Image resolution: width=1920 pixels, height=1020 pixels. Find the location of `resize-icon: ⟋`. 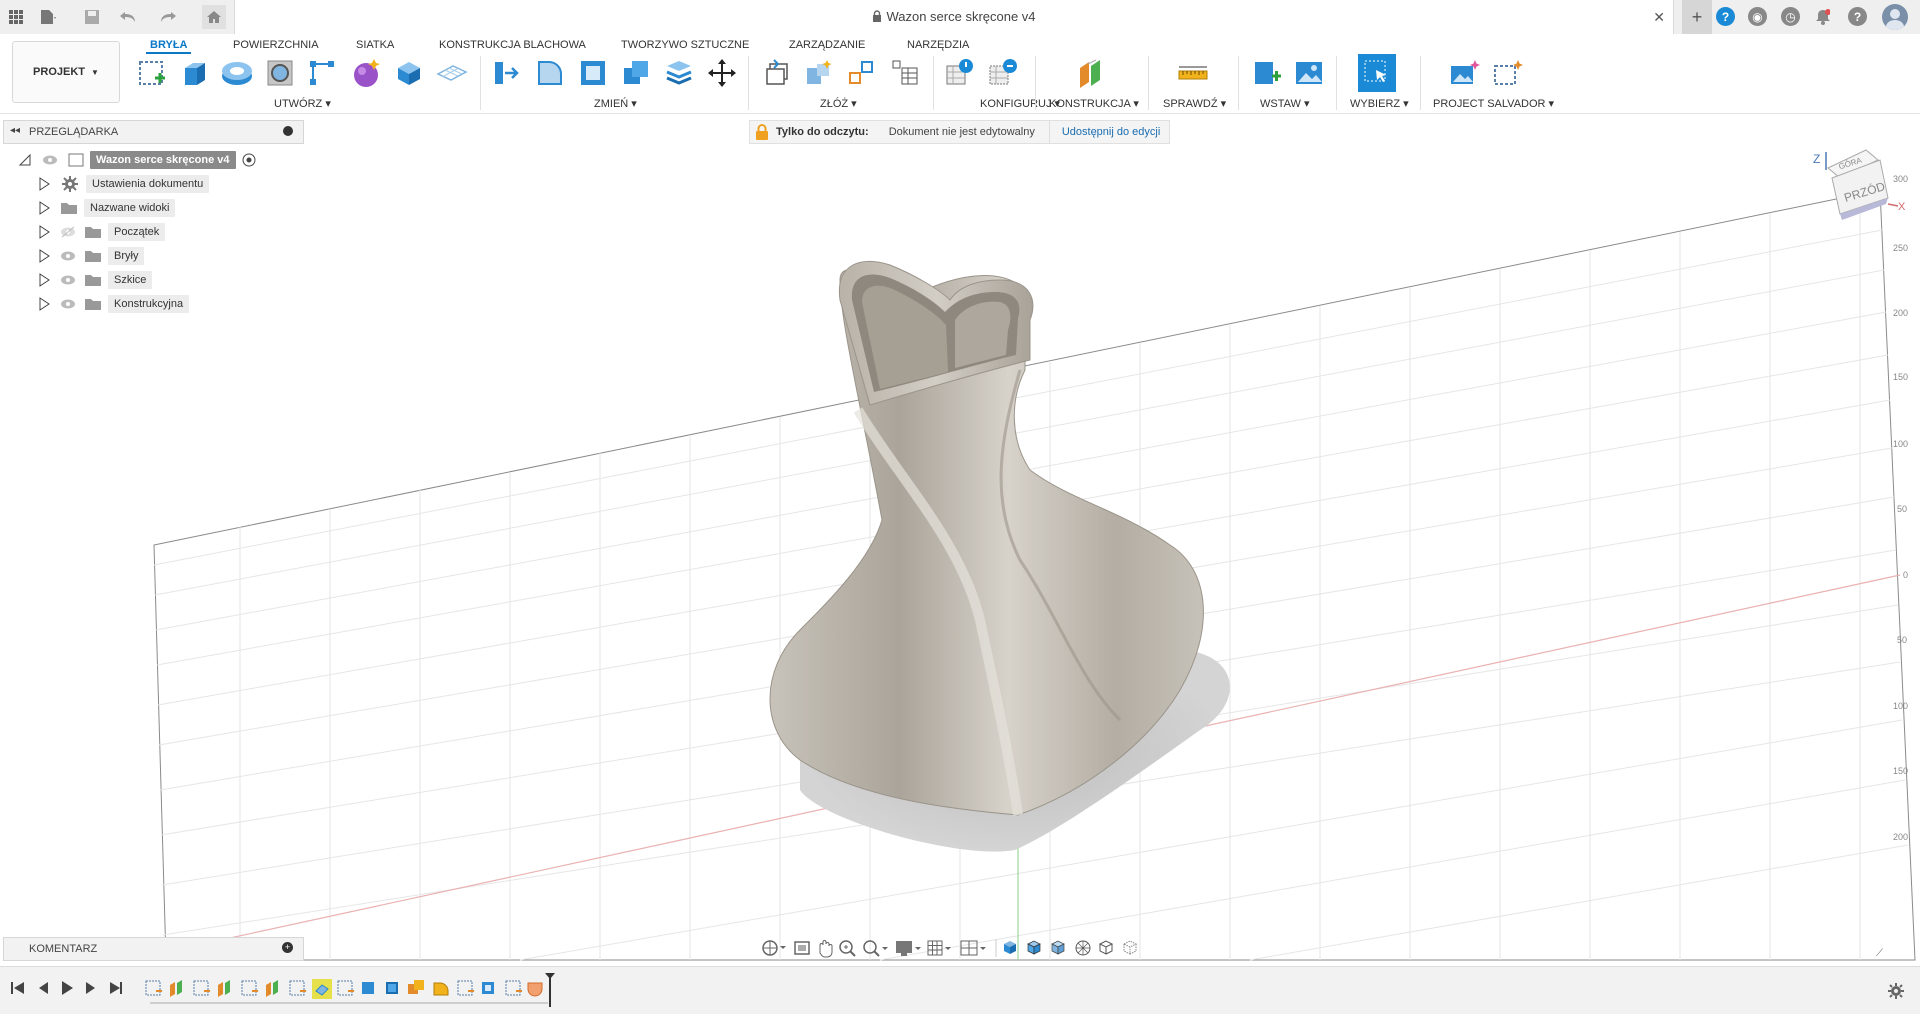

resize-icon: ⟋ is located at coordinates (1879, 953).